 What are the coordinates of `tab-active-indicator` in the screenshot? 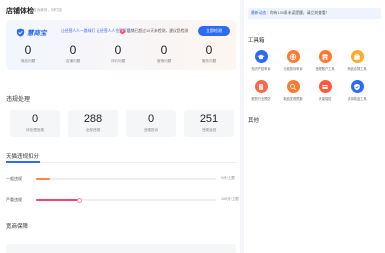 It's located at (23, 162).